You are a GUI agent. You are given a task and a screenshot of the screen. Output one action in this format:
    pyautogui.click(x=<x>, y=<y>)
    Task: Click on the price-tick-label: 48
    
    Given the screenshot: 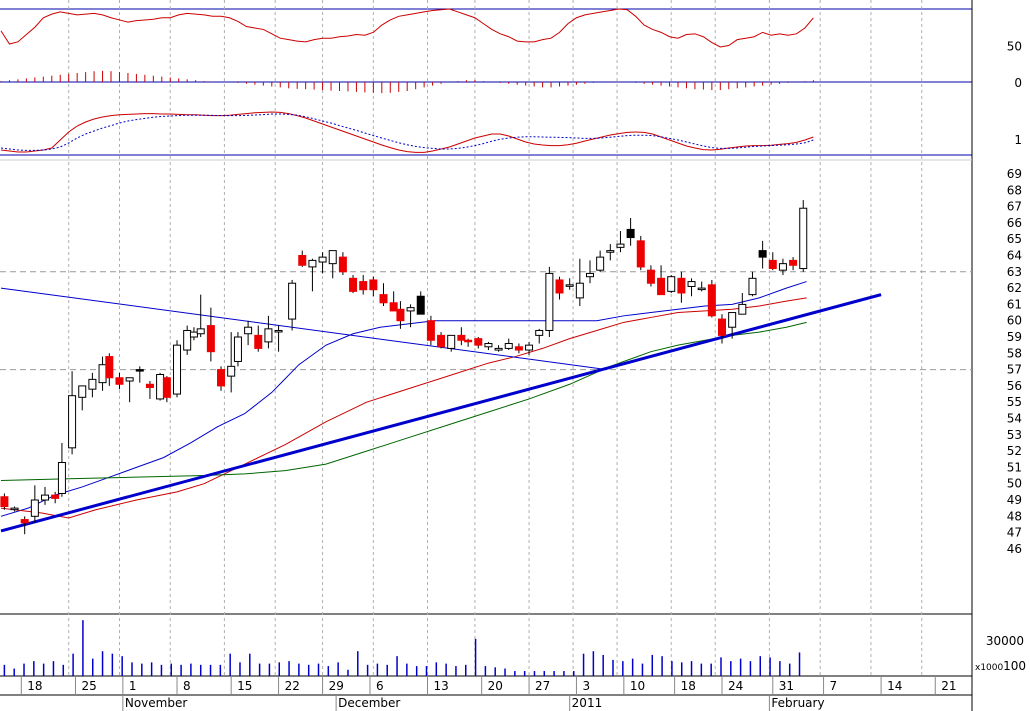 What is the action you would take?
    pyautogui.click(x=1014, y=516)
    